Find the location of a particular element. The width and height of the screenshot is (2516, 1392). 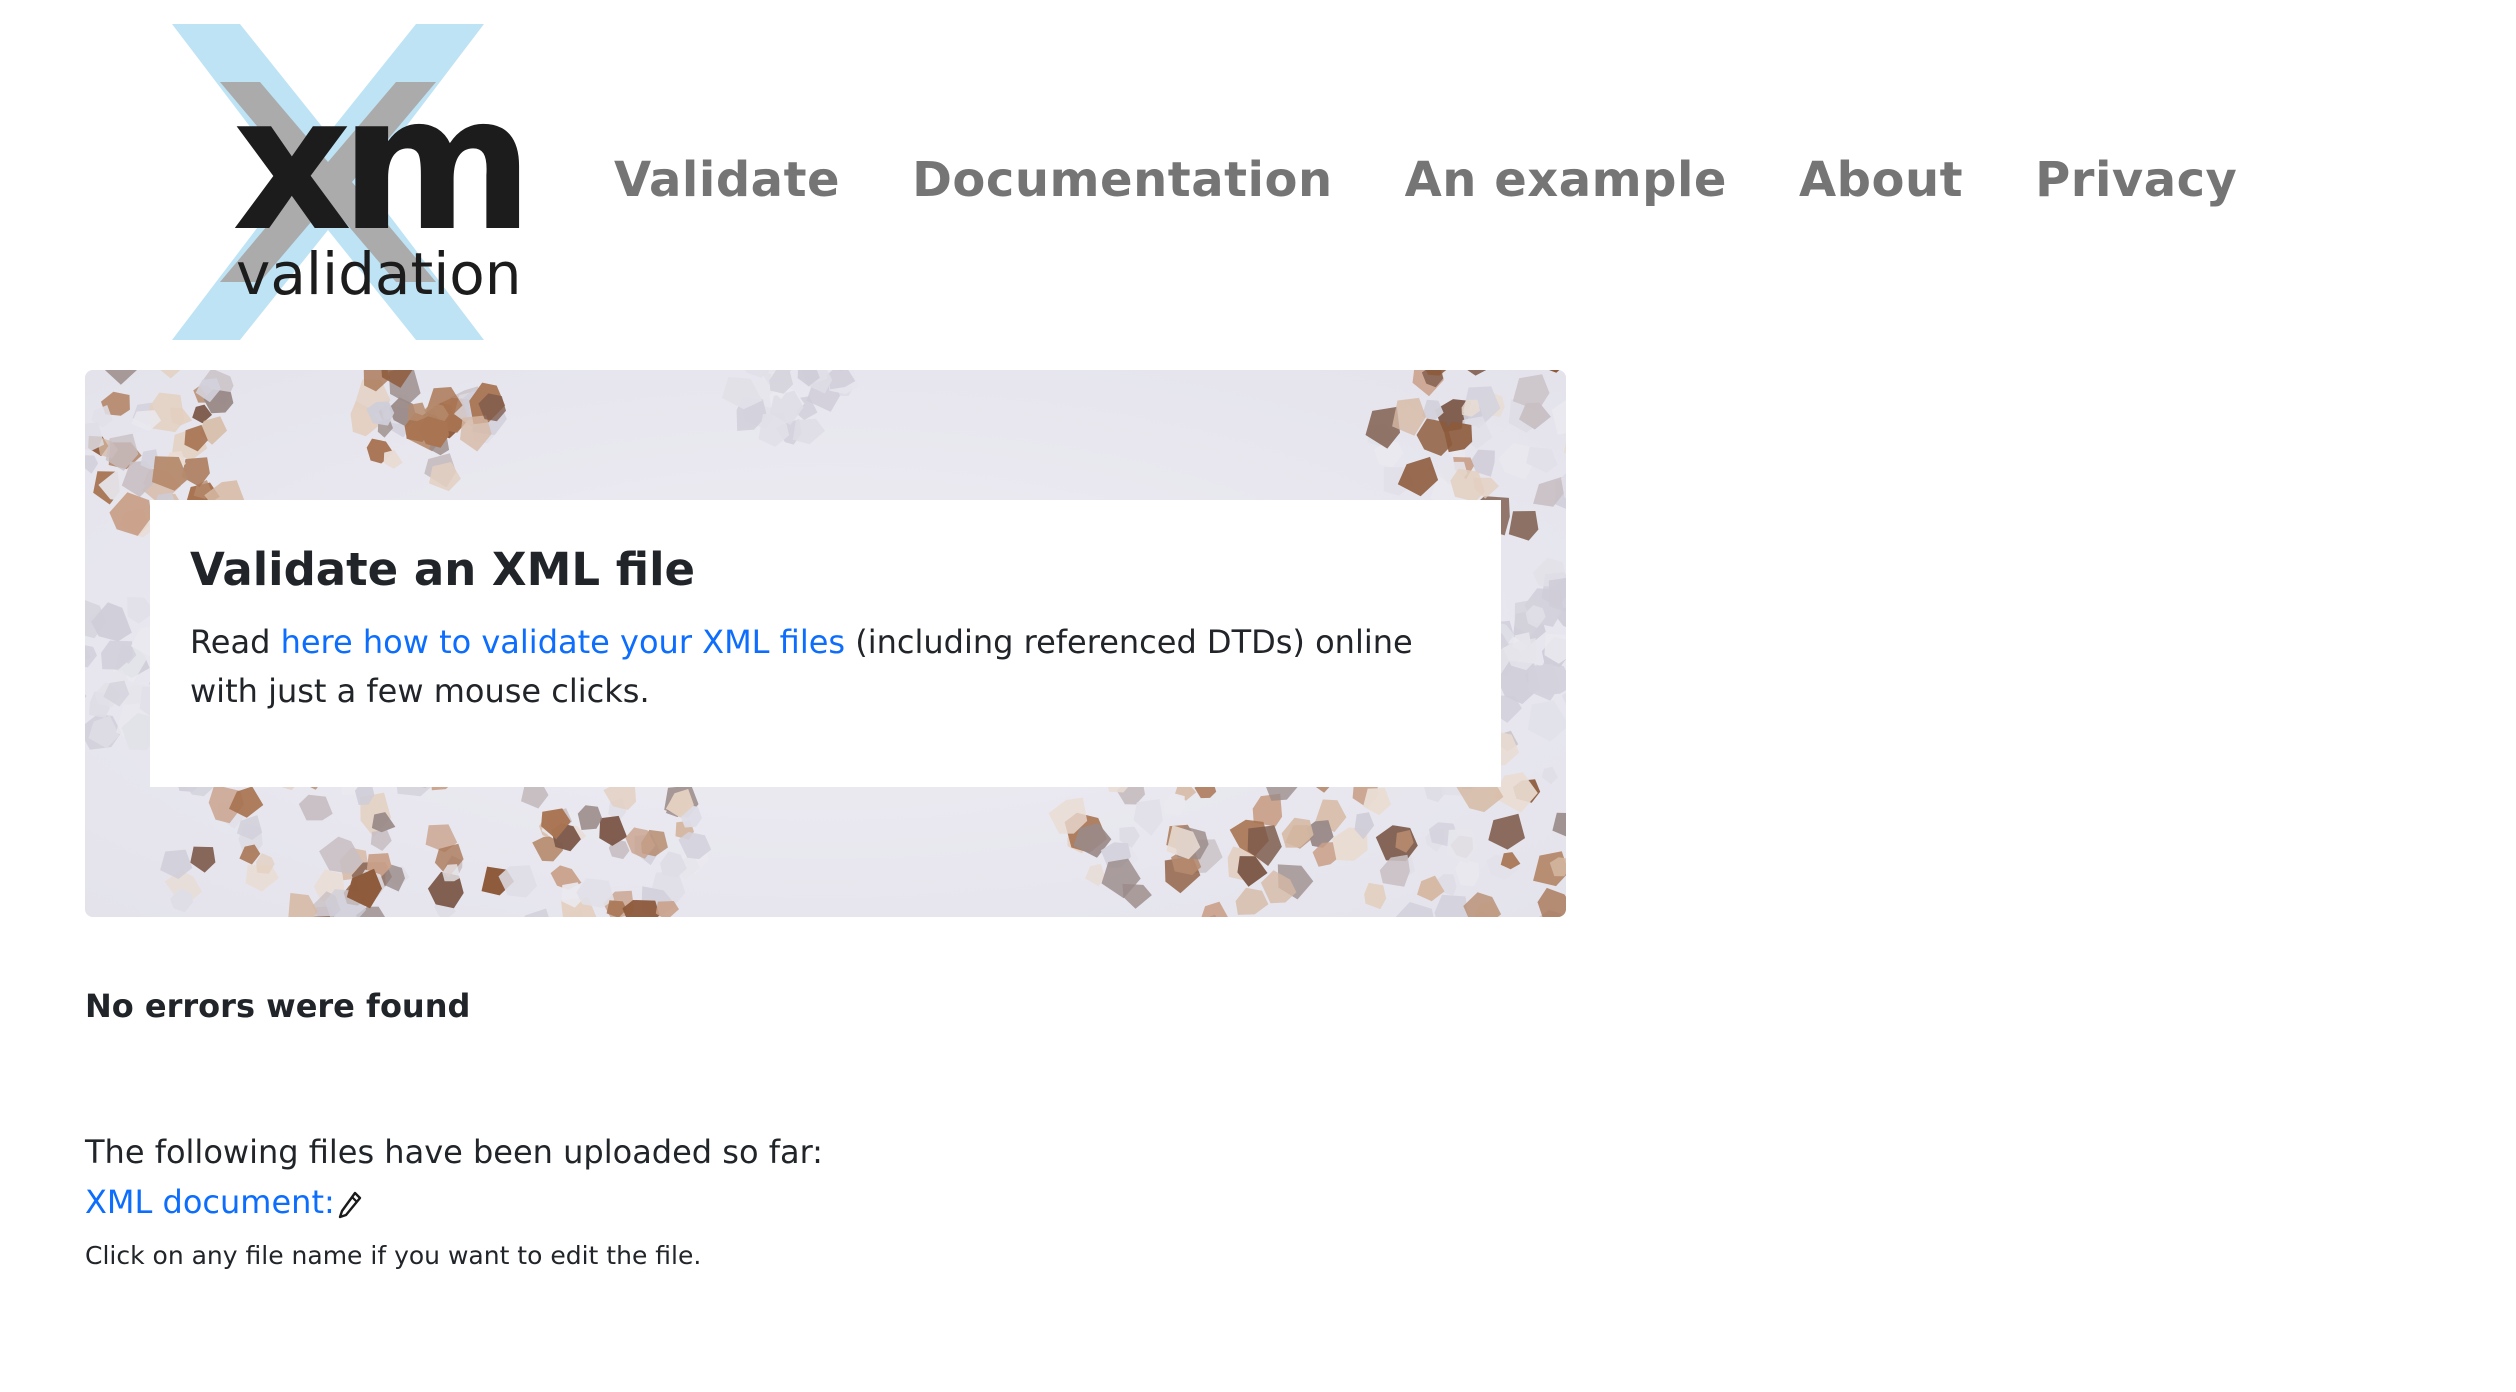

validation-result: No errors were found is located at coordinates (278, 1006).